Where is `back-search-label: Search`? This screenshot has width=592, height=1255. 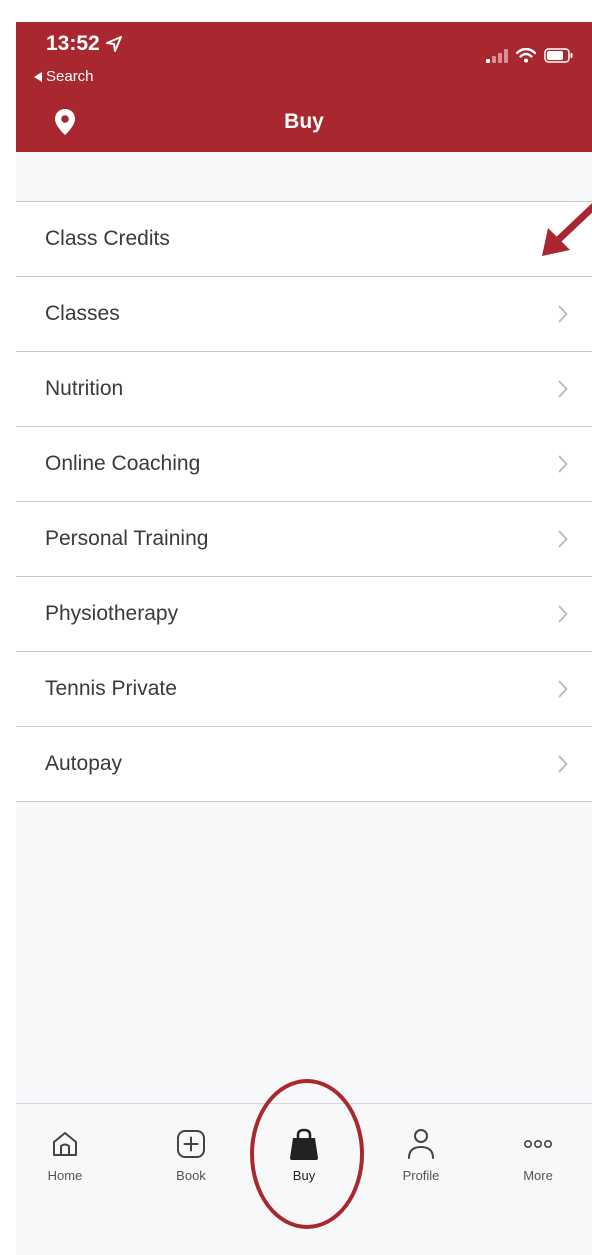 back-search-label: Search is located at coordinates (70, 76).